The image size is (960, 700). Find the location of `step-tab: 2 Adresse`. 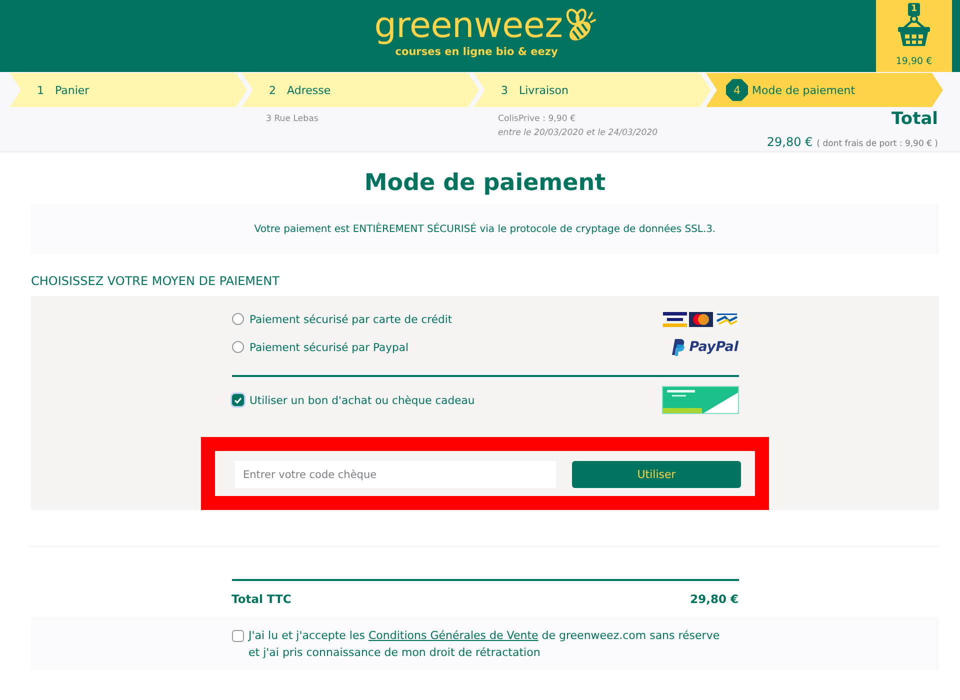

step-tab: 2 Adresse is located at coordinates (360, 90).